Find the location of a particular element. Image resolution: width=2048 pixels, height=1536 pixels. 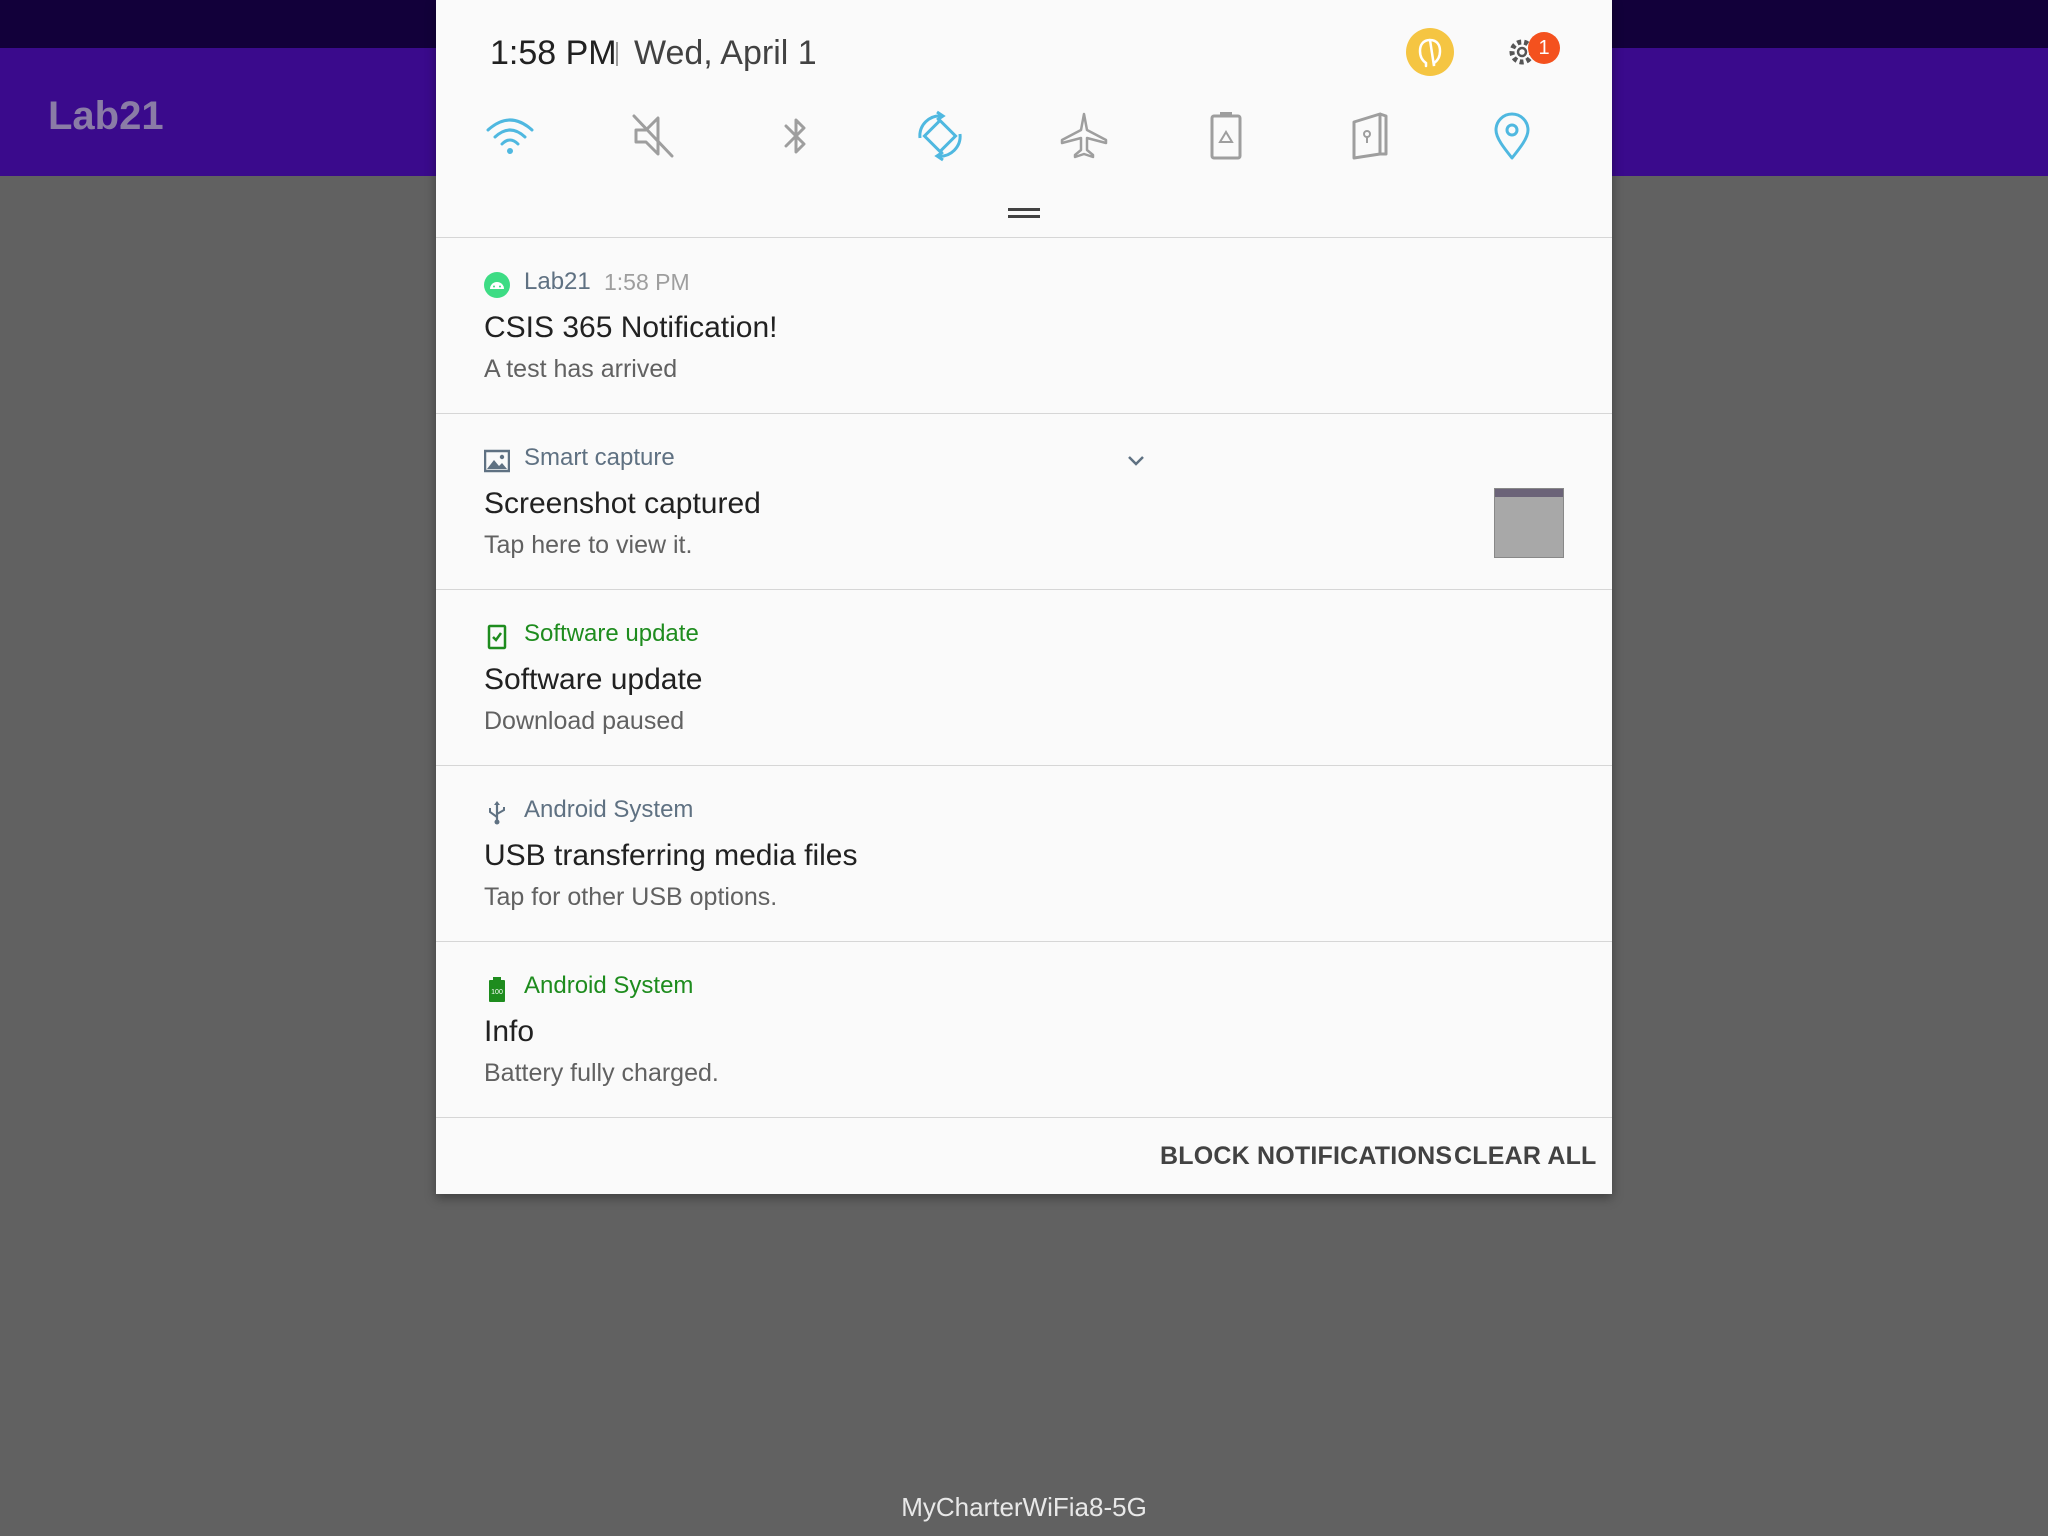

image-icon is located at coordinates (497, 461).